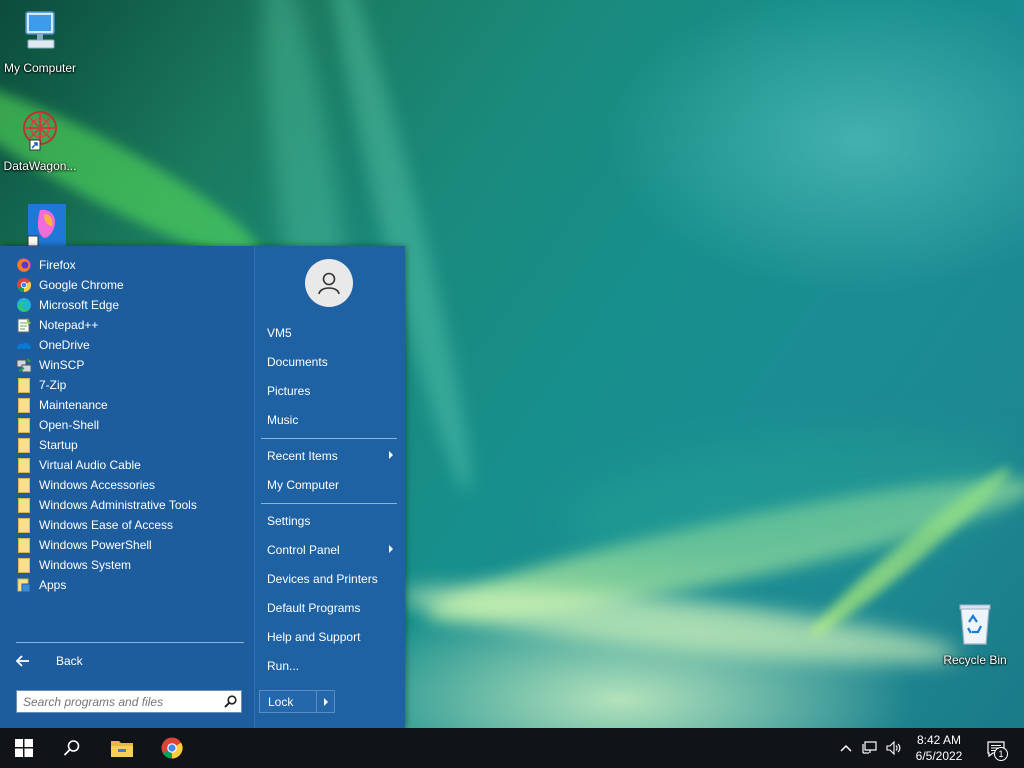 This screenshot has width=1024, height=768. I want to click on taskbar-file-explorer, so click(122, 748).